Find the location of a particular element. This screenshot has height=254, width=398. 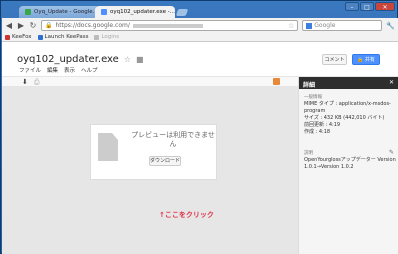

file-size: サイズ : 432 KB (442,010 バイト) is located at coordinates (344, 118).